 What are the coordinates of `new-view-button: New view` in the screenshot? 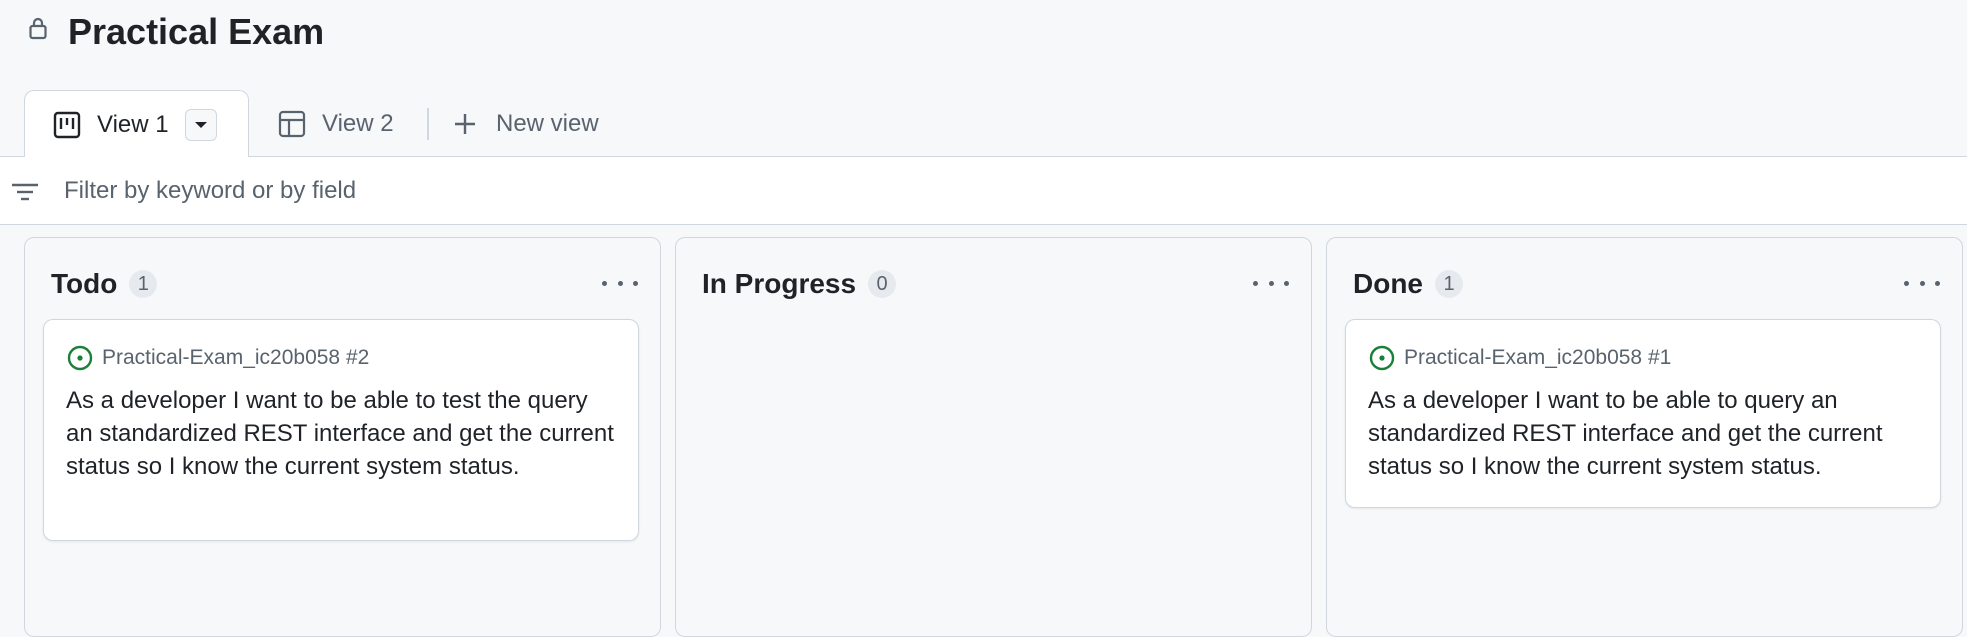 It's located at (525, 123).